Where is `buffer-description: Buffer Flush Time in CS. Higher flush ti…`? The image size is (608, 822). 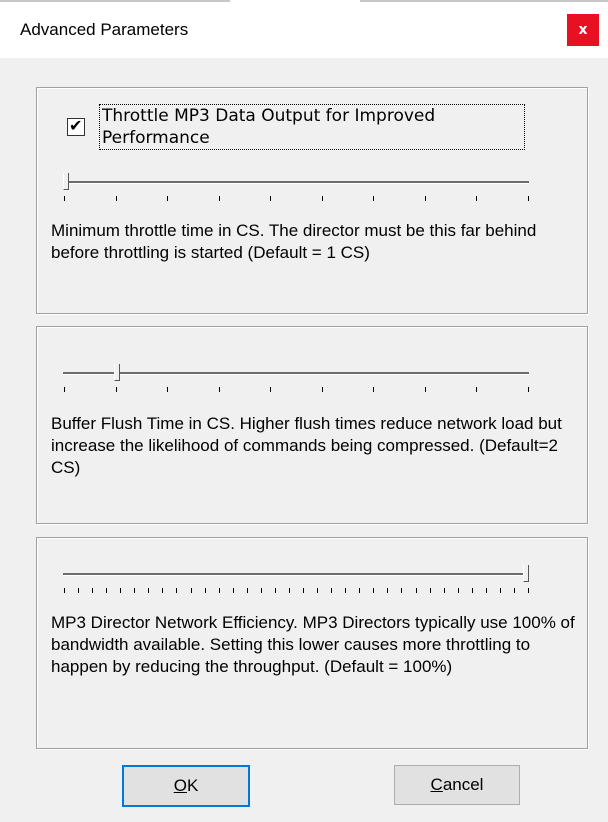 buffer-description: Buffer Flush Time in CS. Higher flush ti… is located at coordinates (306, 445).